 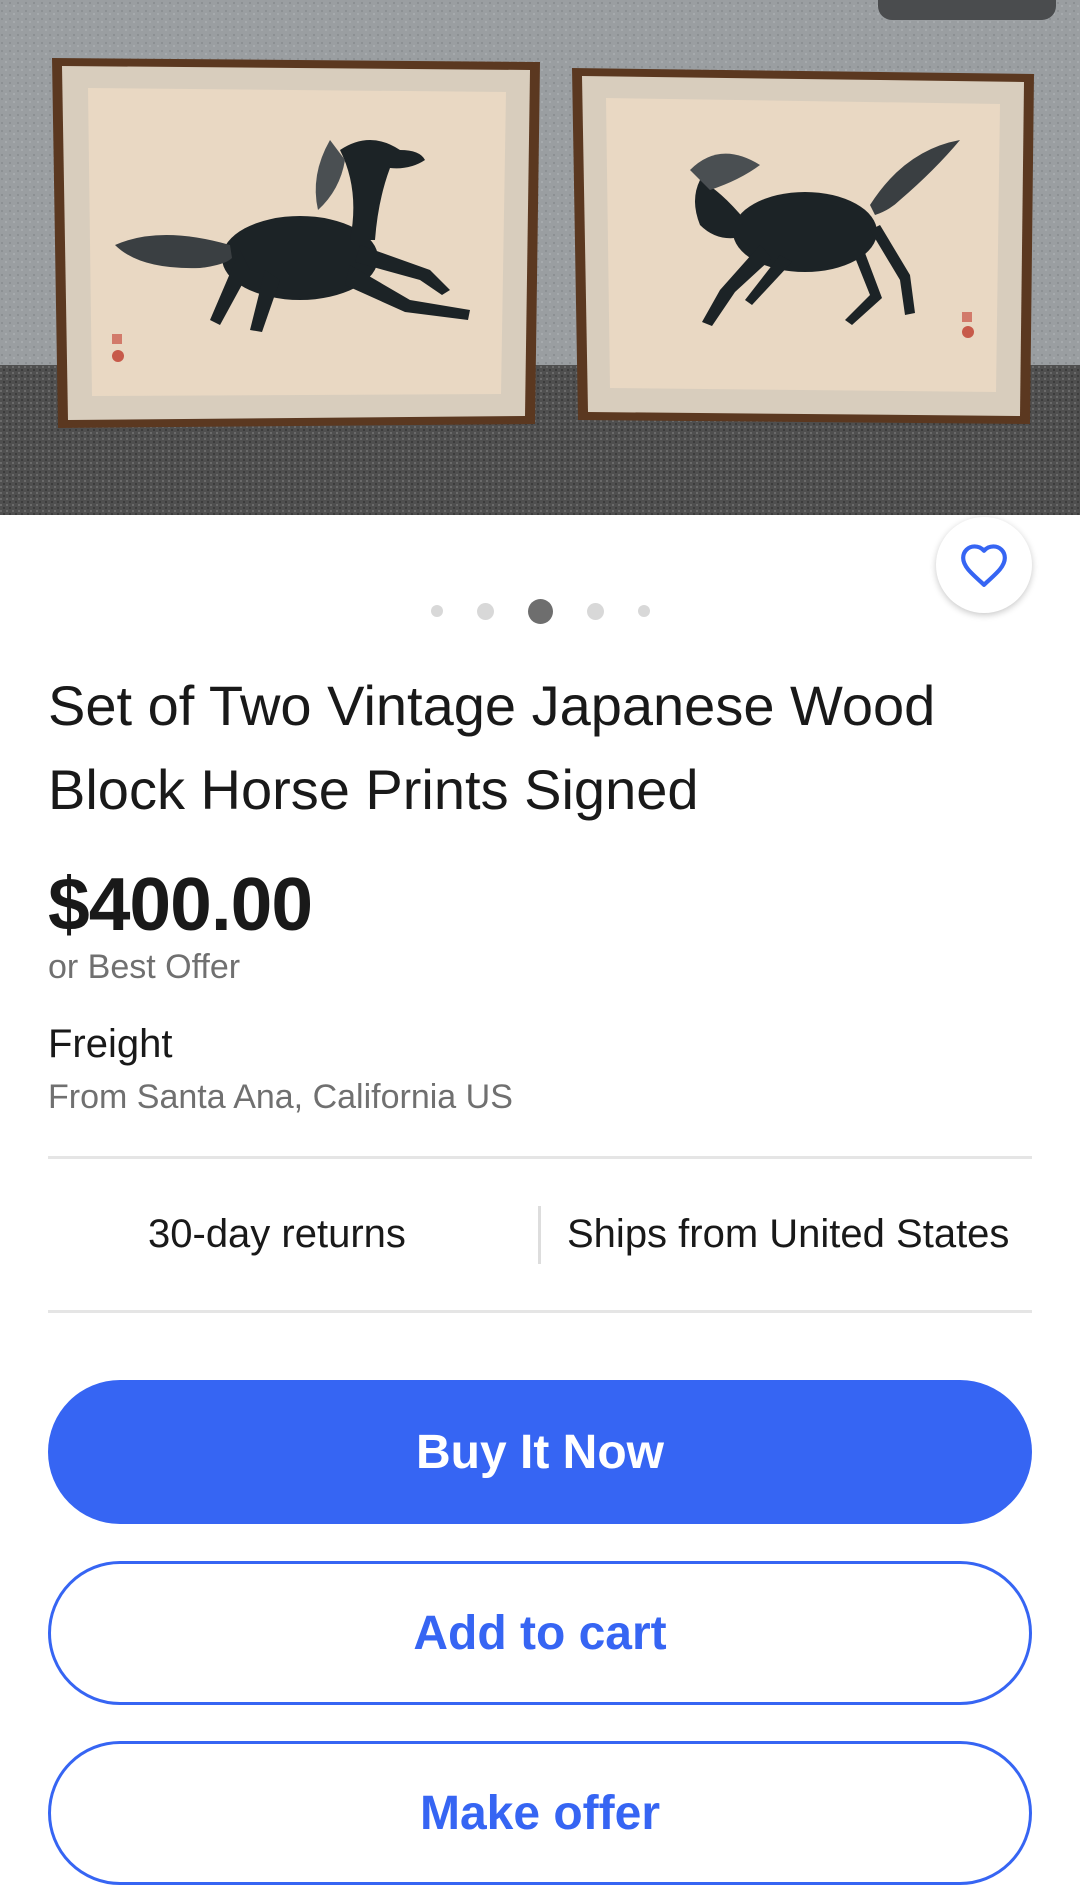 I want to click on listing-price: $400.00, so click(x=180, y=904).